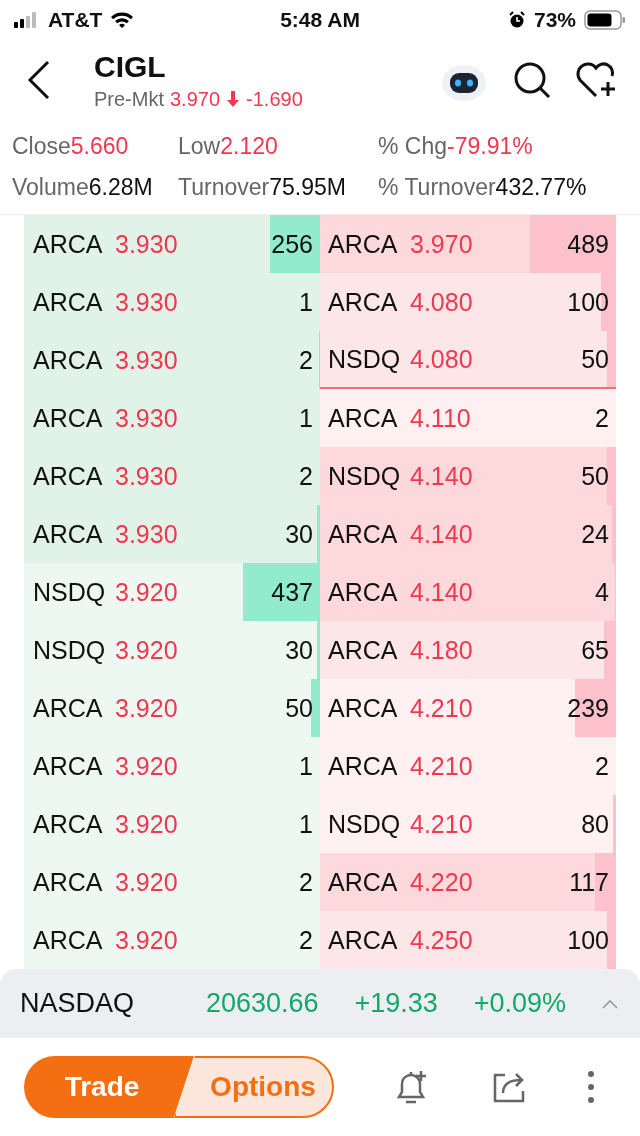  Describe the element at coordinates (437, 187) in the screenshot. I see `stat-label: % Turnover` at that location.